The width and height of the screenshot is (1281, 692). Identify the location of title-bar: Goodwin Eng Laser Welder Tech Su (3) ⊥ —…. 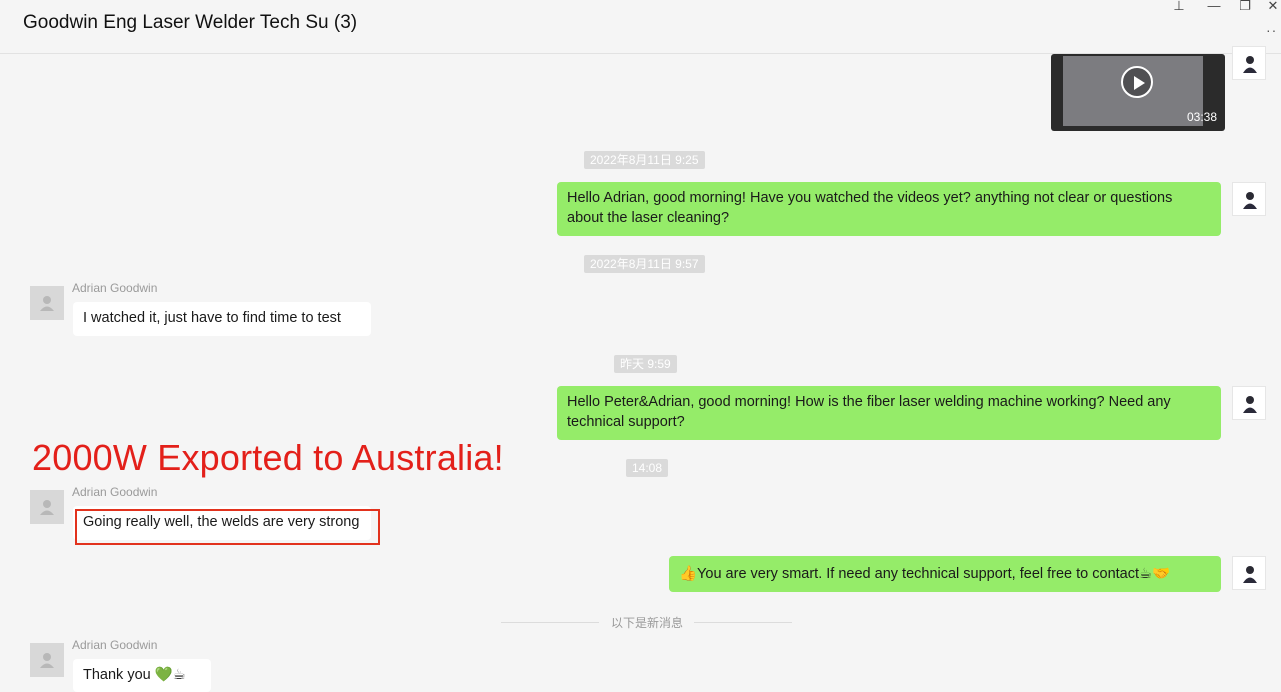
(640, 27).